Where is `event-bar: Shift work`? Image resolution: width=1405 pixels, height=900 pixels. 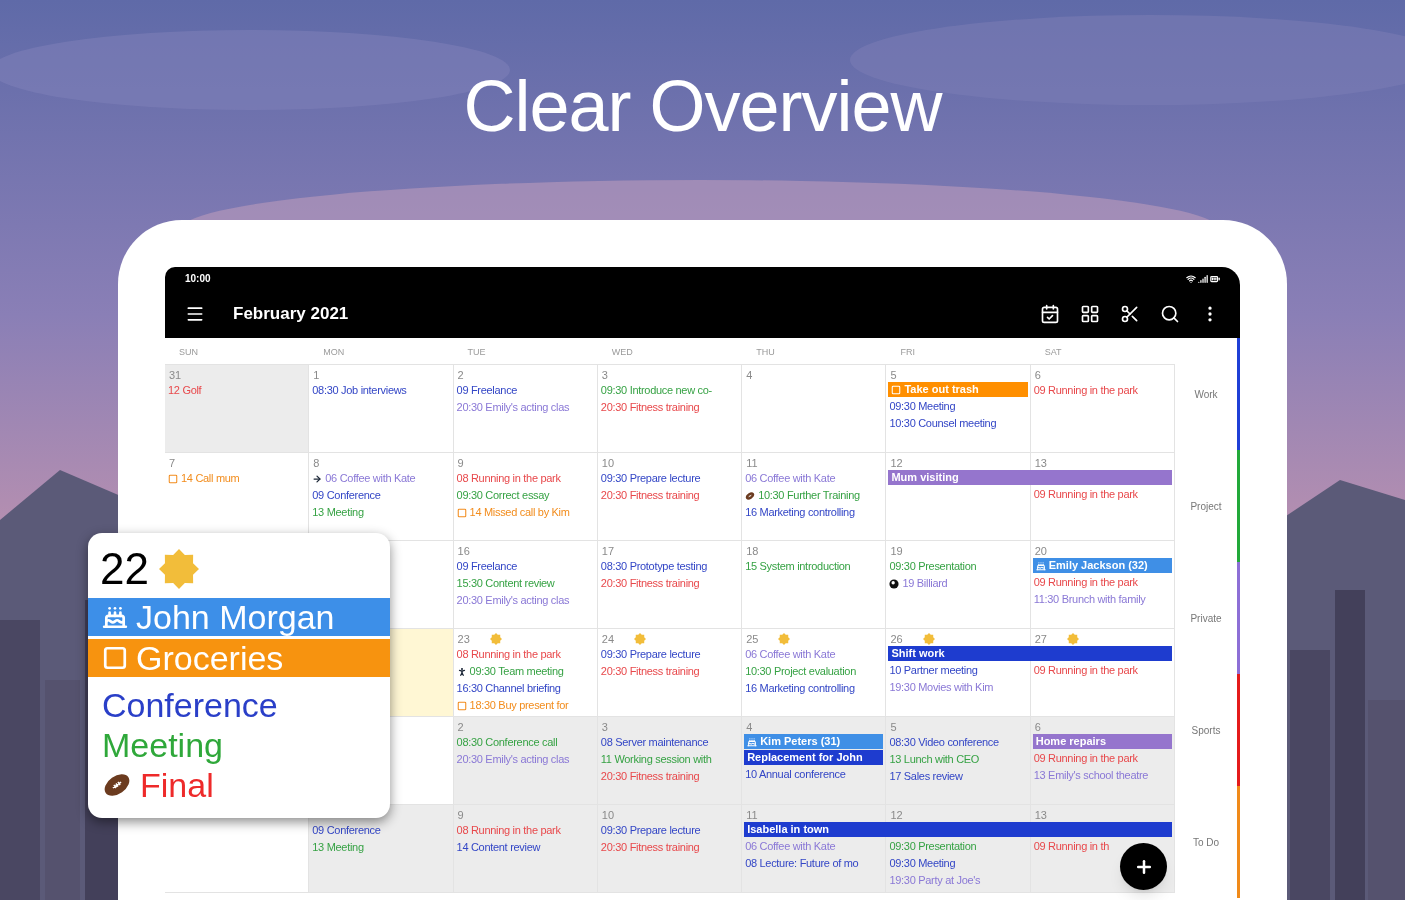
event-bar: Shift work is located at coordinates (959, 653).